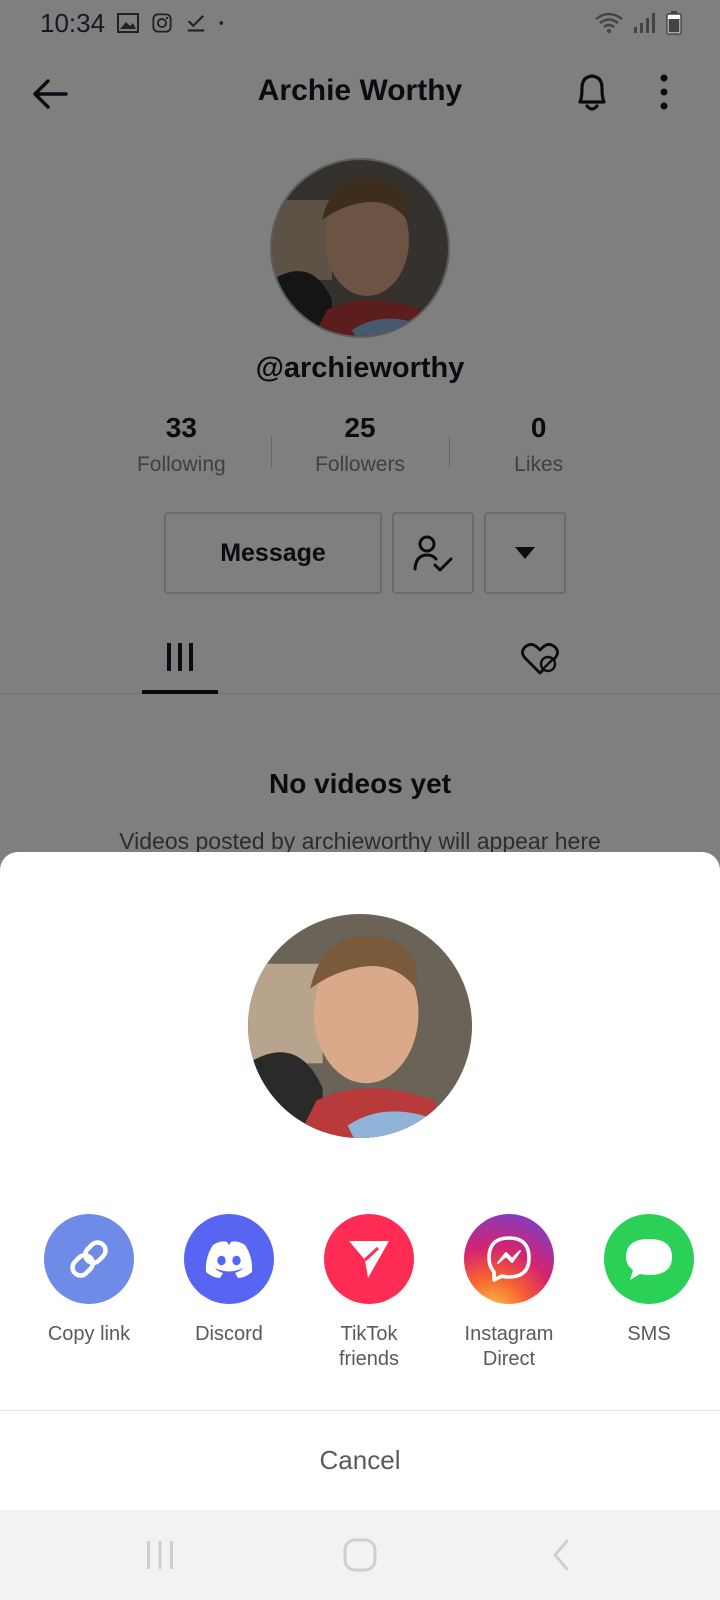  What do you see at coordinates (509, 1346) in the screenshot?
I see `share-option-label: Instagram Direct` at bounding box center [509, 1346].